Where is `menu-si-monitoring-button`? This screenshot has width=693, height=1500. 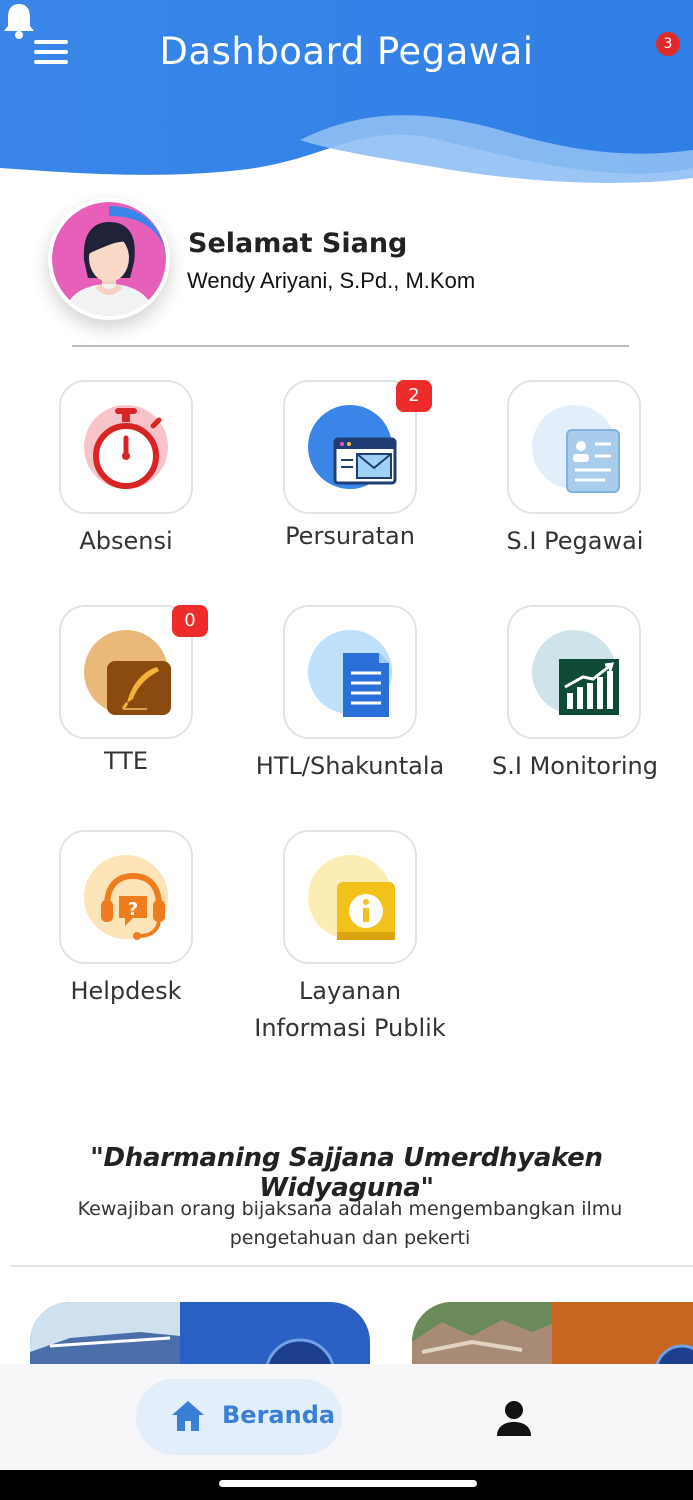 menu-si-monitoring-button is located at coordinates (574, 672).